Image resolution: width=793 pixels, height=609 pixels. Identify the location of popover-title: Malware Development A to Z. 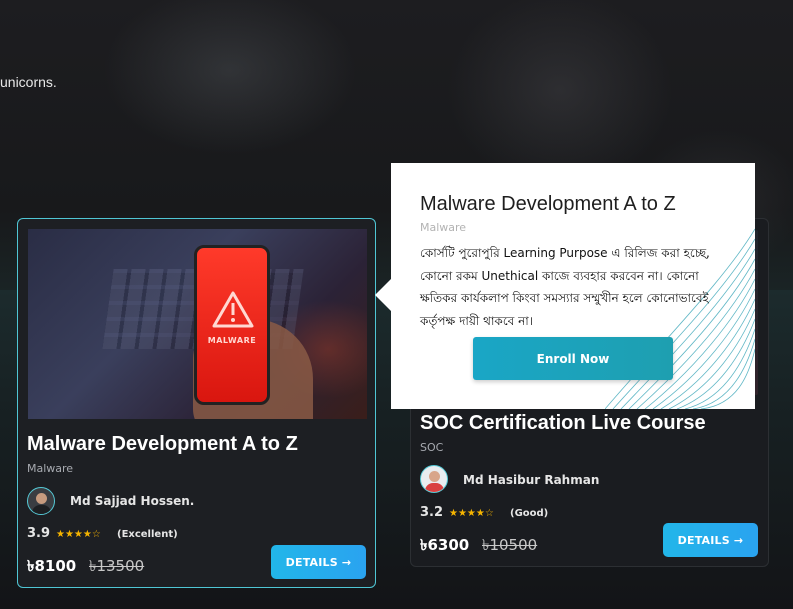
(548, 204).